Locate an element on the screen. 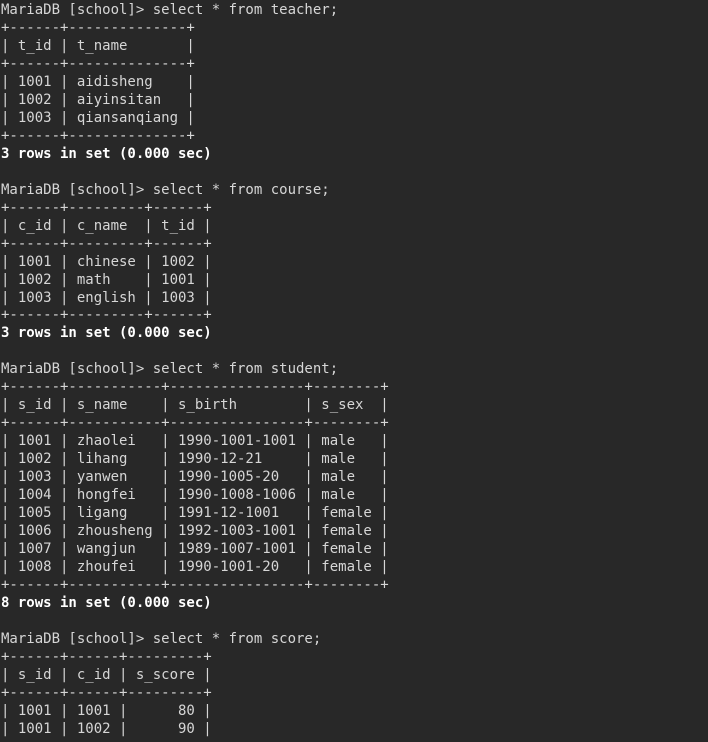  table-row: | 1002 | math | 1001 | is located at coordinates (106, 279).